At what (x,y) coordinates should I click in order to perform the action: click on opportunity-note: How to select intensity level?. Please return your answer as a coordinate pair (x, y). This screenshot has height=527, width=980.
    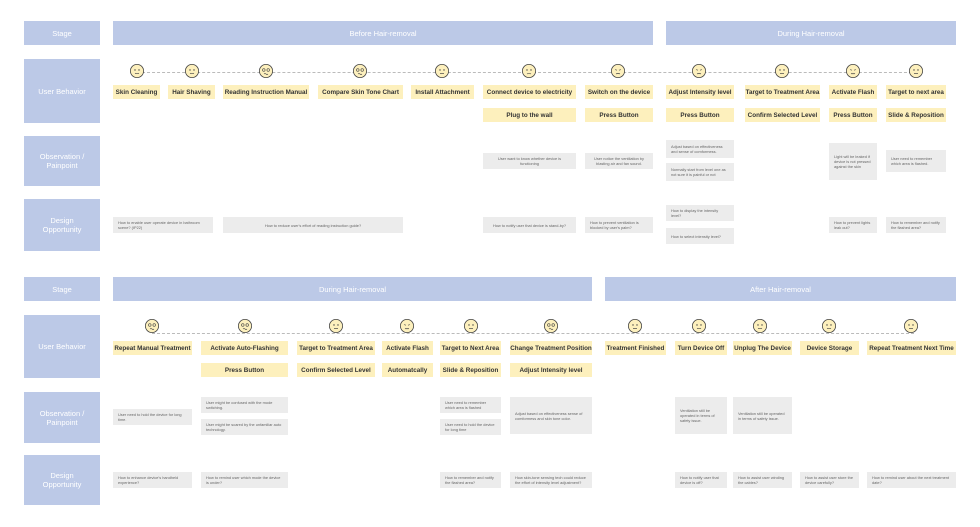
    Looking at the image, I should click on (700, 236).